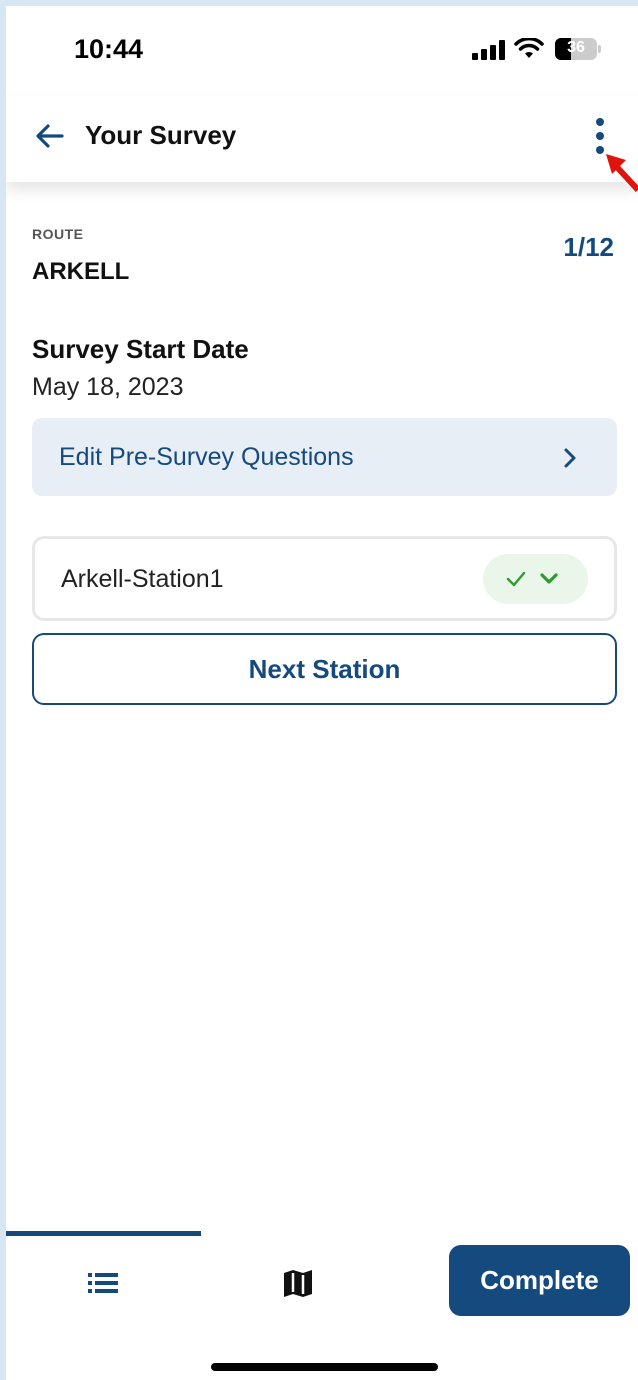 The image size is (638, 1380). I want to click on battery-level: 36, so click(576, 47).